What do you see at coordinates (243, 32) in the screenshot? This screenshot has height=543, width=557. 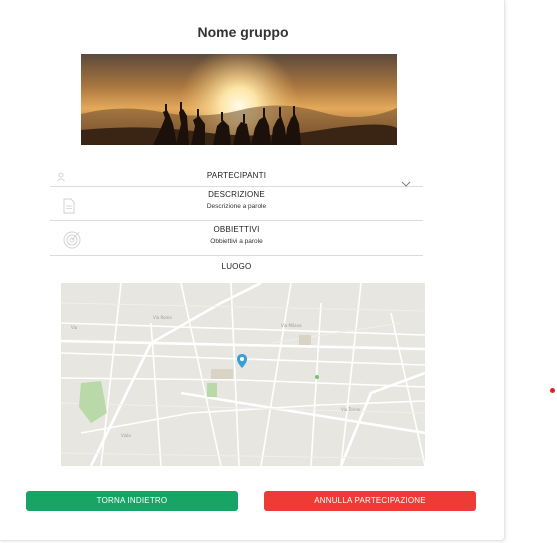 I see `group-title: Nome gruppo` at bounding box center [243, 32].